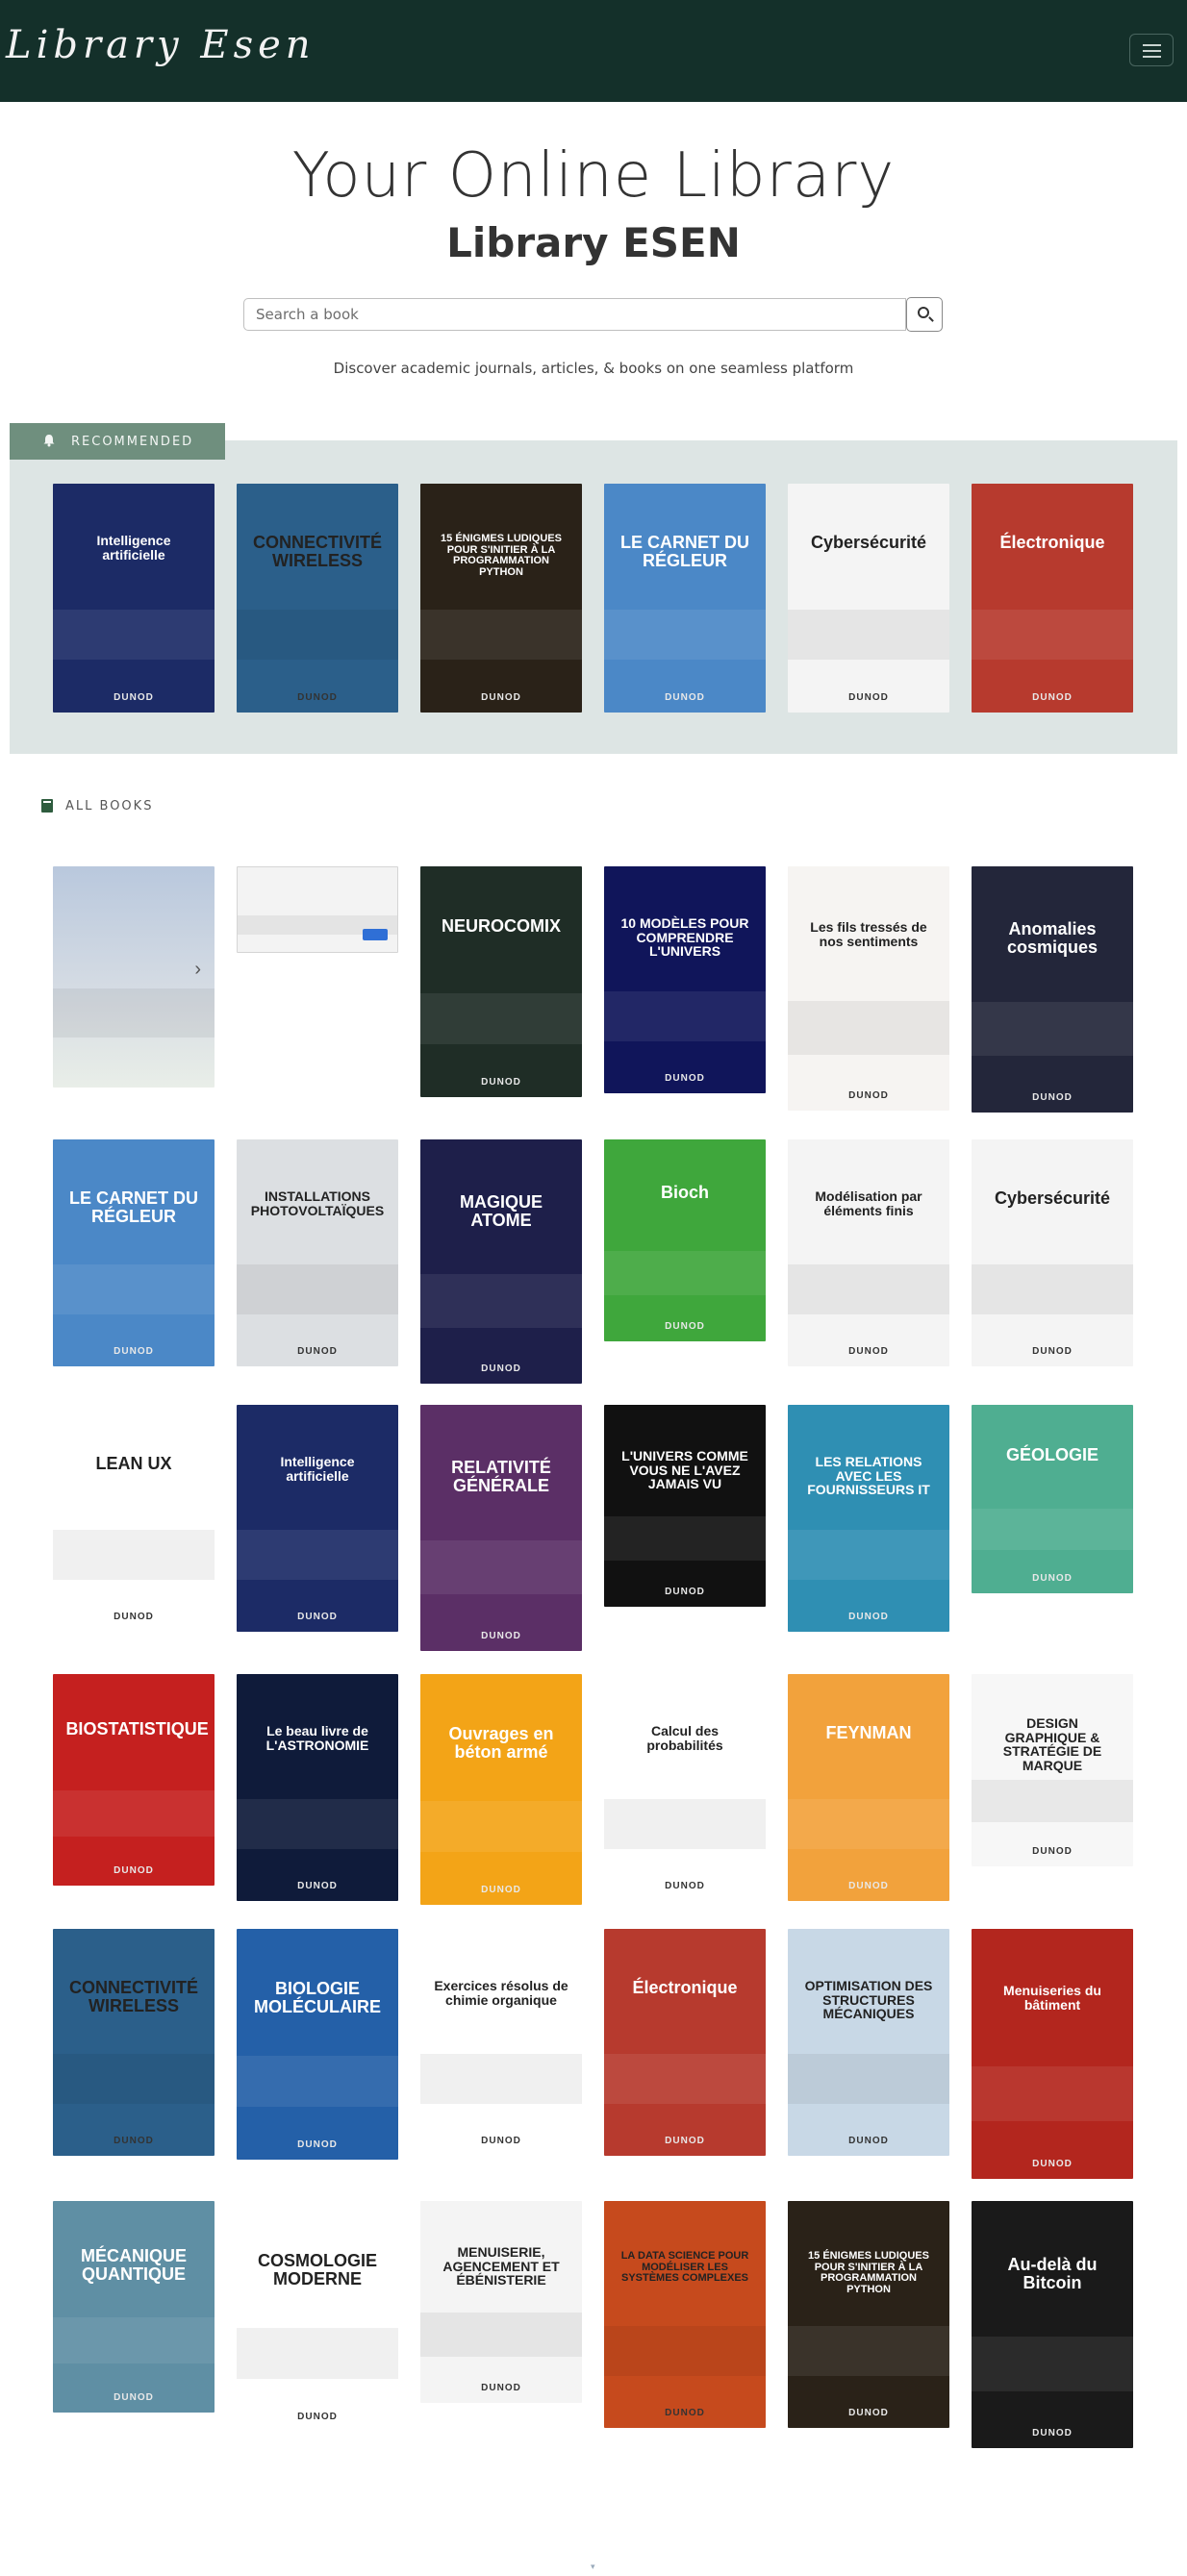 This screenshot has width=1187, height=2576. Describe the element at coordinates (317, 1518) in the screenshot. I see `all-books-book-cover: Intelligence artificielle DUNOD` at that location.